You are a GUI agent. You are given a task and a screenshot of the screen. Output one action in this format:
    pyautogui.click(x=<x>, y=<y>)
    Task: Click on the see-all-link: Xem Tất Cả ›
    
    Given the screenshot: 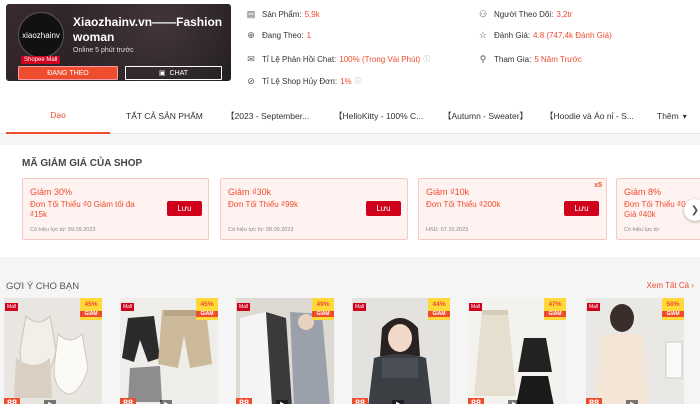 What is the action you would take?
    pyautogui.click(x=670, y=285)
    